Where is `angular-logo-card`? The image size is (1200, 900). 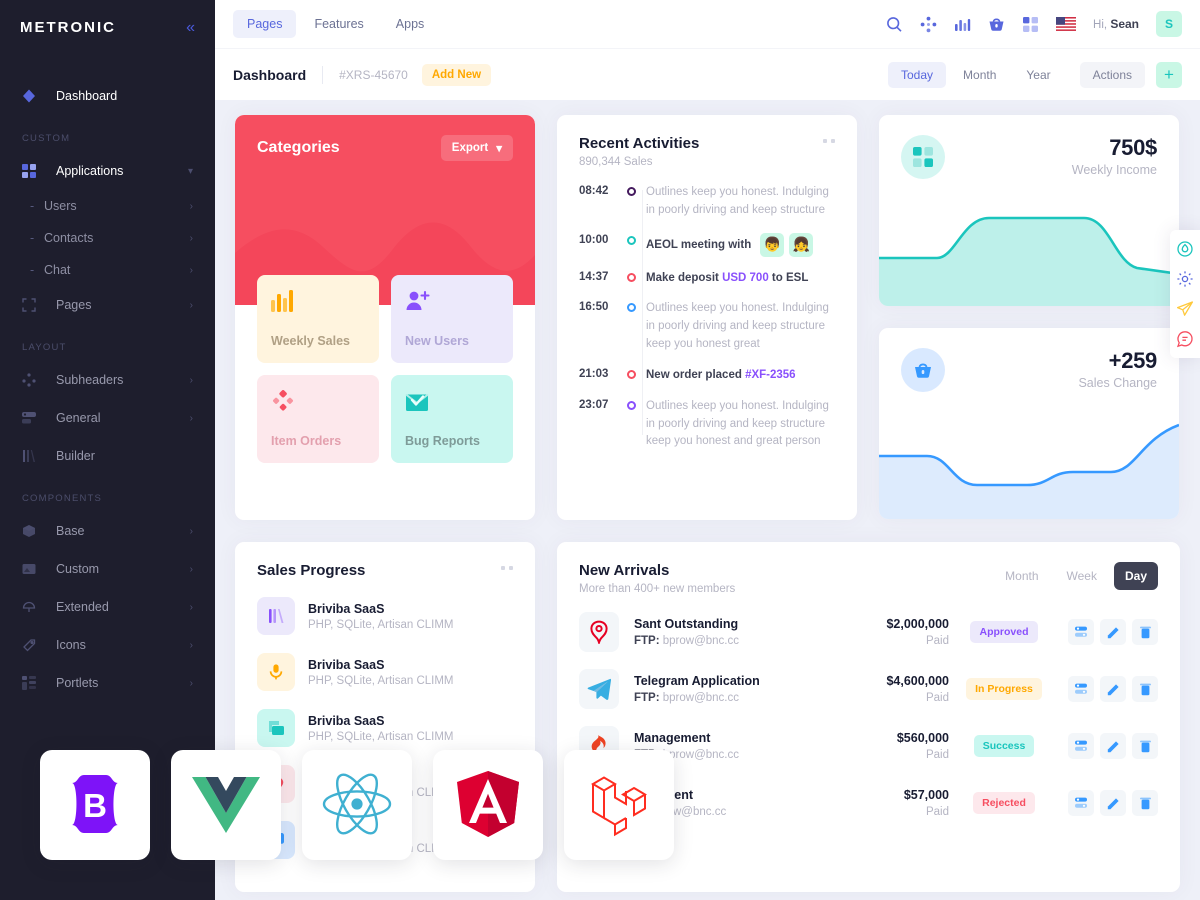
angular-logo-card is located at coordinates (488, 805).